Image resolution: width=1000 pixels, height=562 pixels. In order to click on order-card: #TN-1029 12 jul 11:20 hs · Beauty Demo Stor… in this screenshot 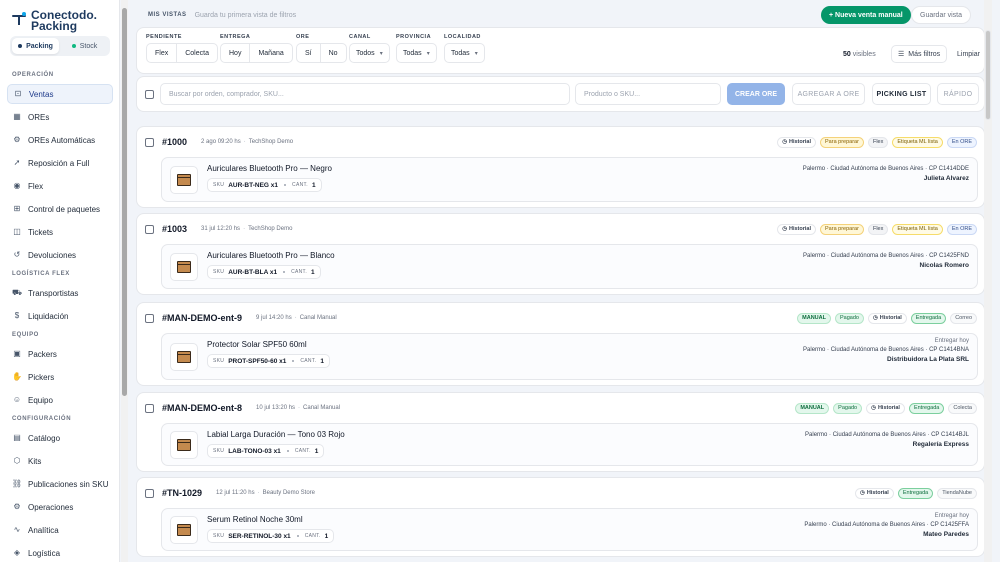, I will do `click(560, 517)`.